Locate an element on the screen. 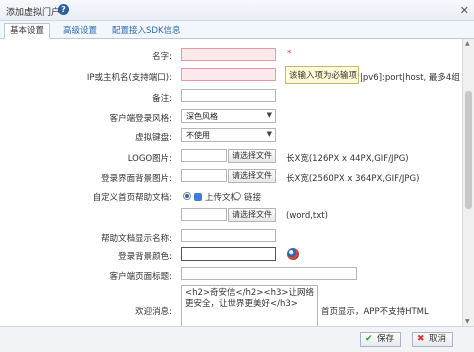 The image size is (474, 352). color-palette-icon is located at coordinates (293, 254).